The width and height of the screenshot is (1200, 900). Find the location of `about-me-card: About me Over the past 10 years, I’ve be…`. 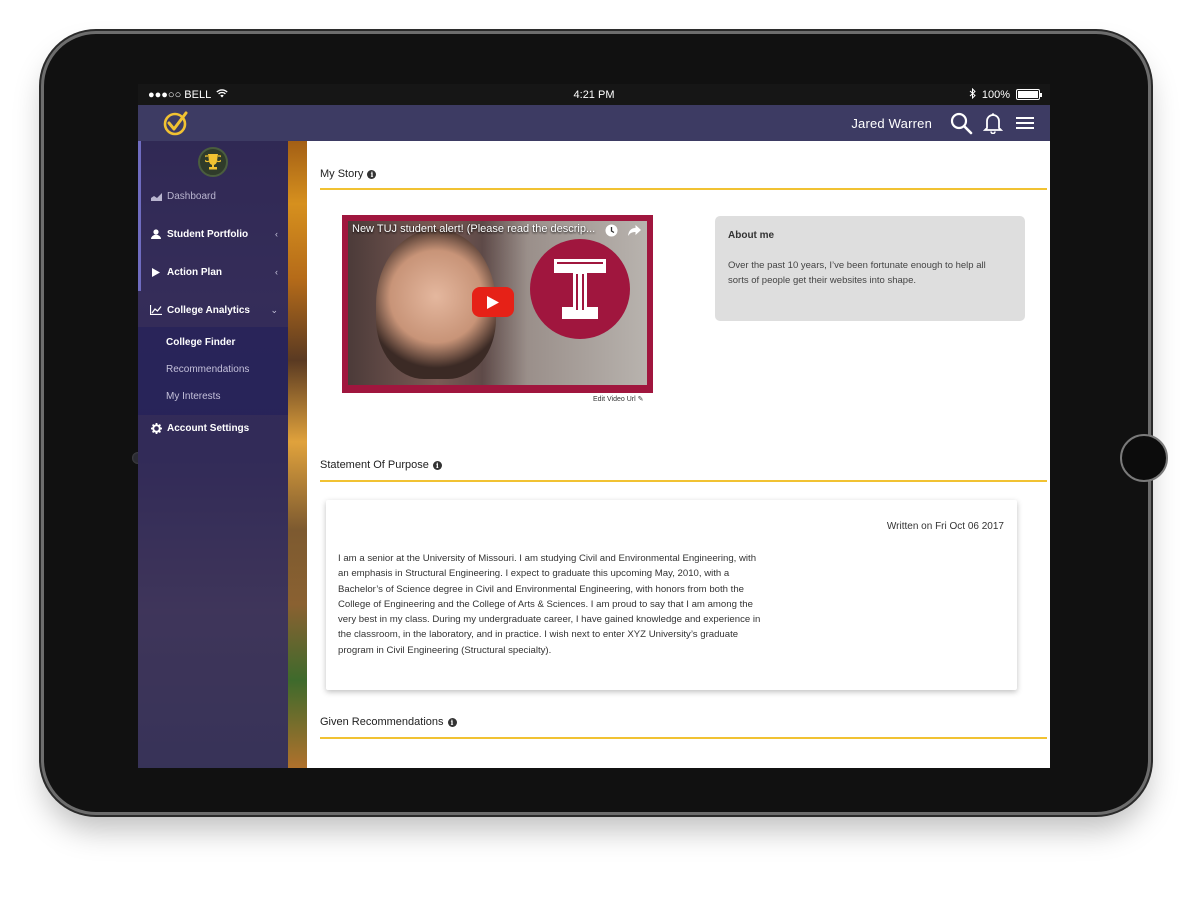

about-me-card: About me Over the past 10 years, I’ve be… is located at coordinates (870, 268).